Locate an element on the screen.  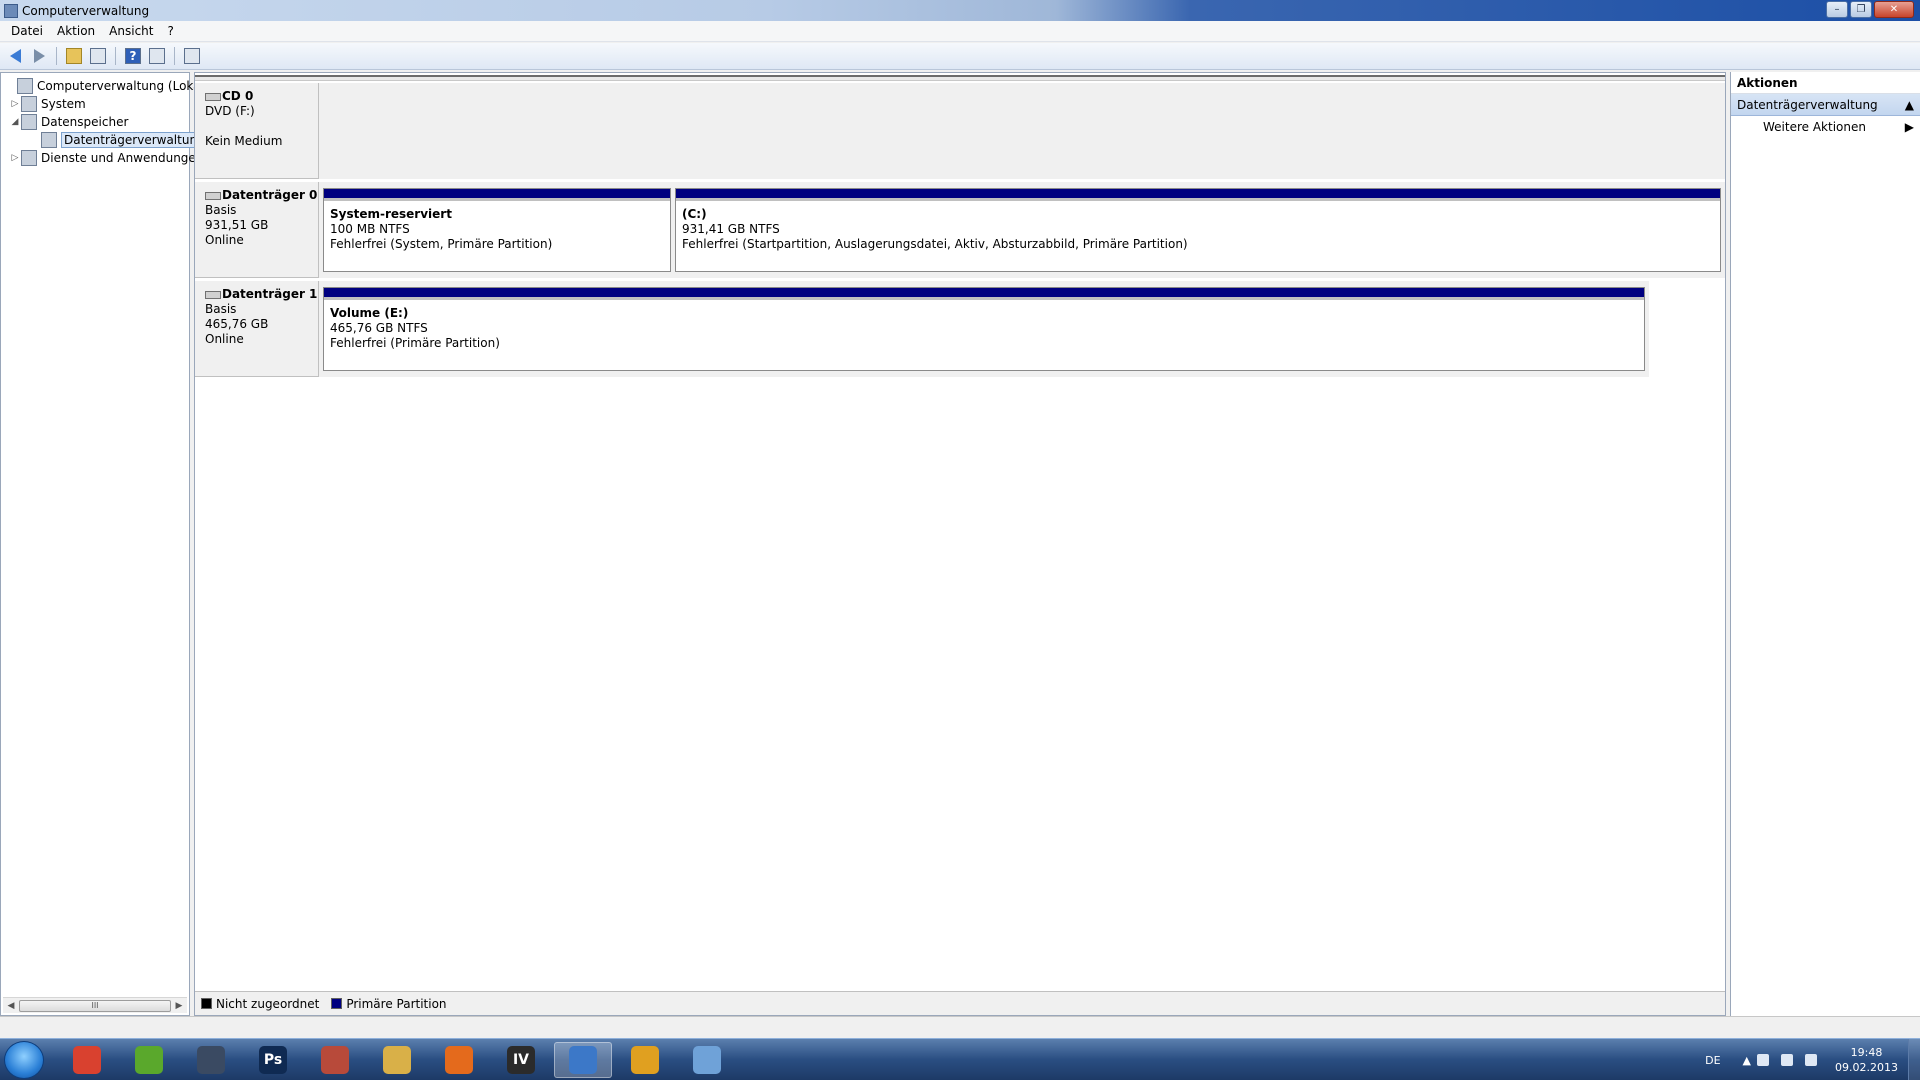
scroll-left-icon: ◀ is located at coordinates (11, 1006).